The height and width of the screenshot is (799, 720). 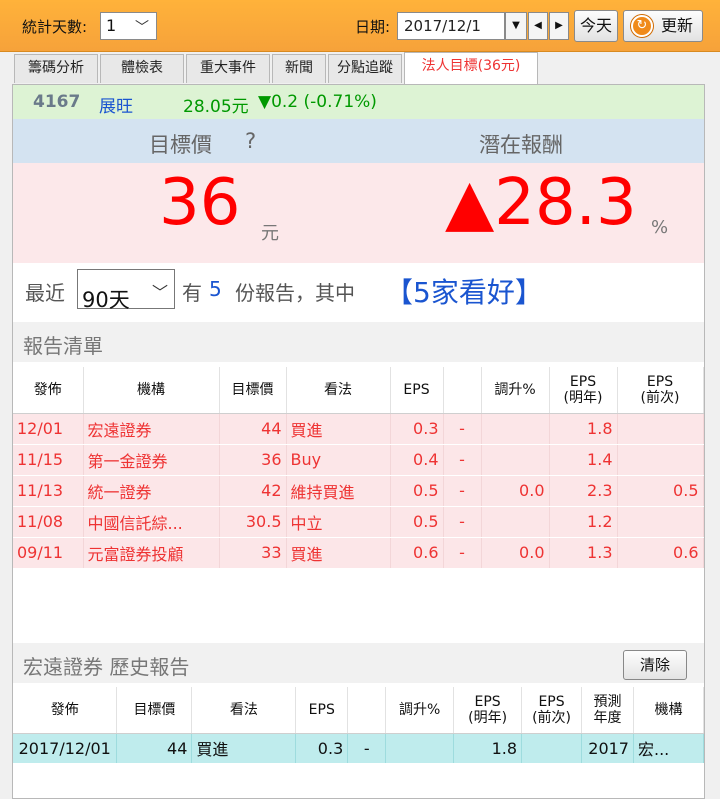 I want to click on cell-date: 11/13, so click(x=48, y=491).